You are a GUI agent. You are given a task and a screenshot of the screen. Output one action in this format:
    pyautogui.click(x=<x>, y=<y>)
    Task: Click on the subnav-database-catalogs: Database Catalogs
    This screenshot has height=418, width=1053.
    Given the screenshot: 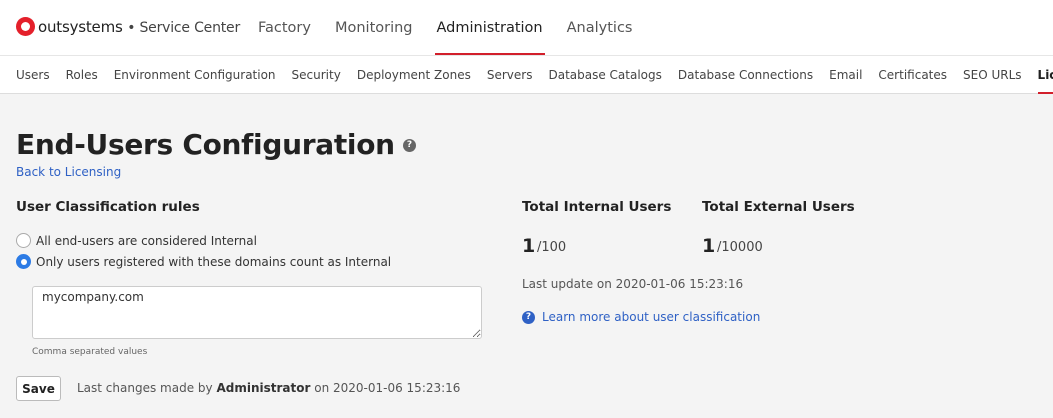 What is the action you would take?
    pyautogui.click(x=604, y=75)
    